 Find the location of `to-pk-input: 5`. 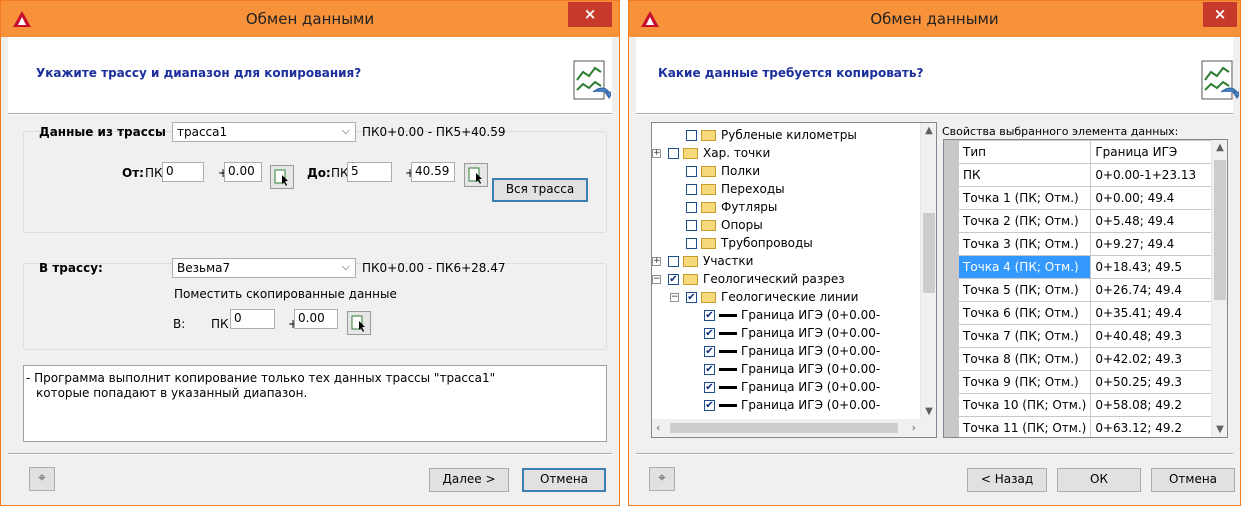

to-pk-input: 5 is located at coordinates (369, 172).